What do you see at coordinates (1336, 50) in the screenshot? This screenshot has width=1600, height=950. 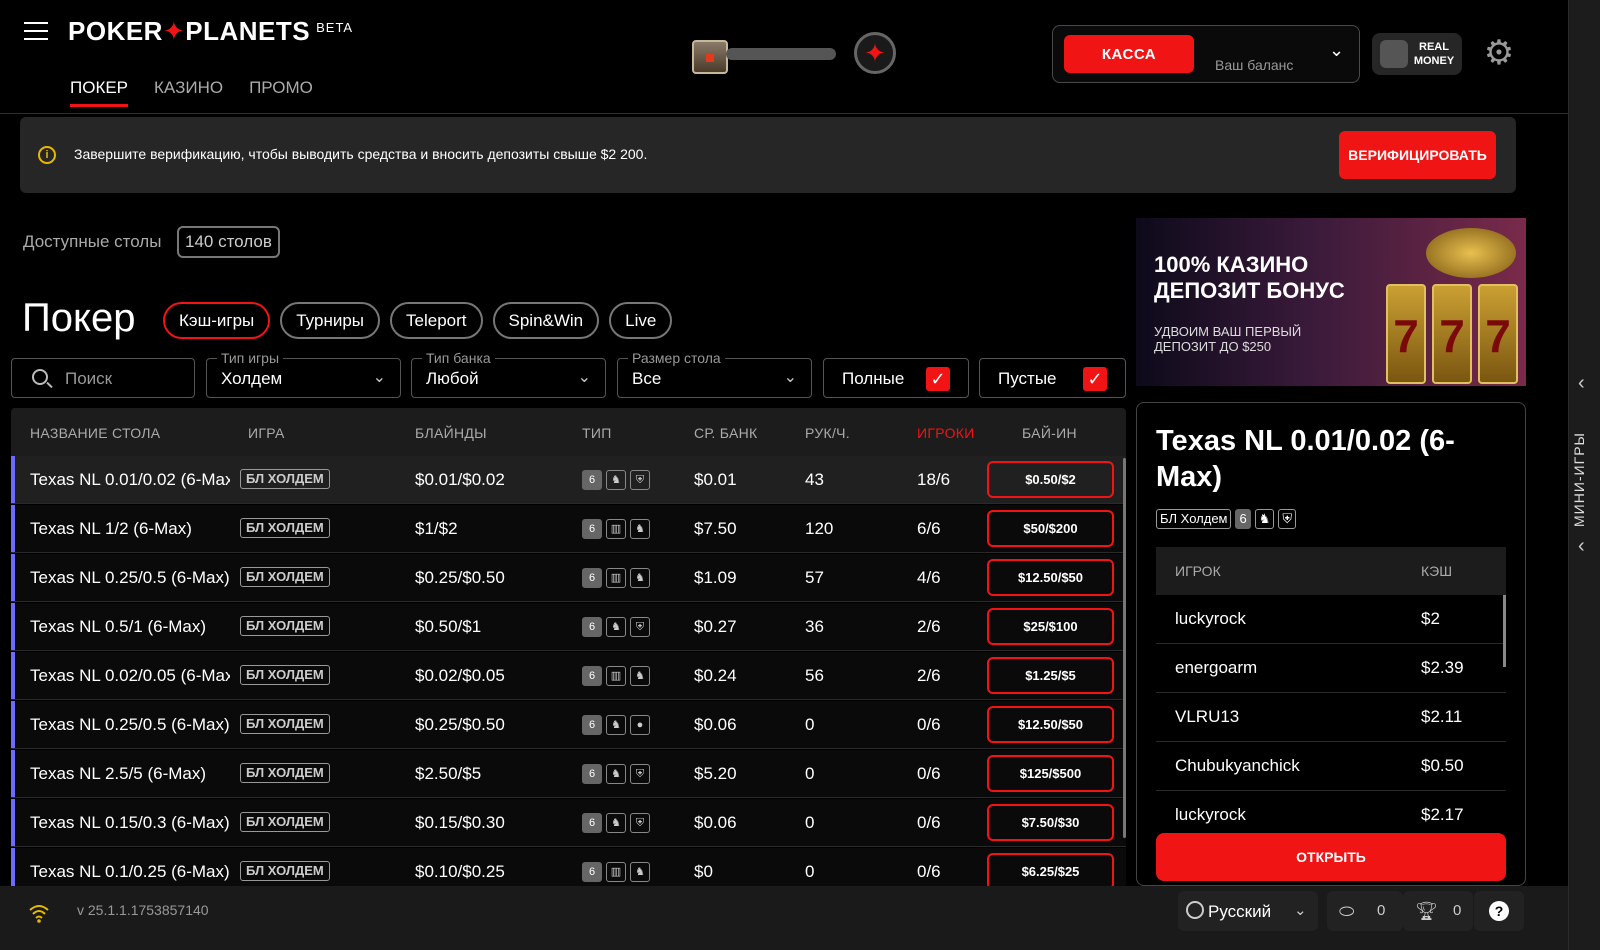 I see `chevron-down-icon: ⌄` at bounding box center [1336, 50].